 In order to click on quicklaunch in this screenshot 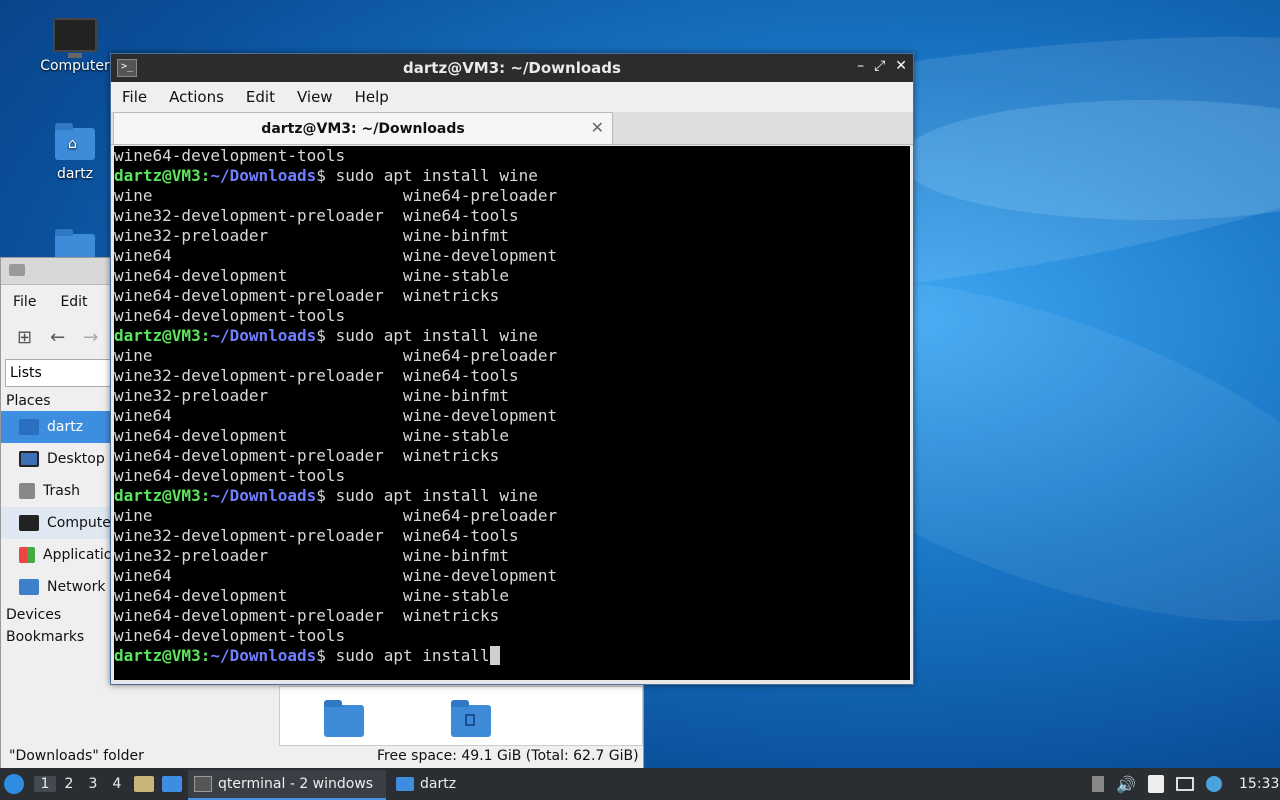, I will do `click(158, 784)`.